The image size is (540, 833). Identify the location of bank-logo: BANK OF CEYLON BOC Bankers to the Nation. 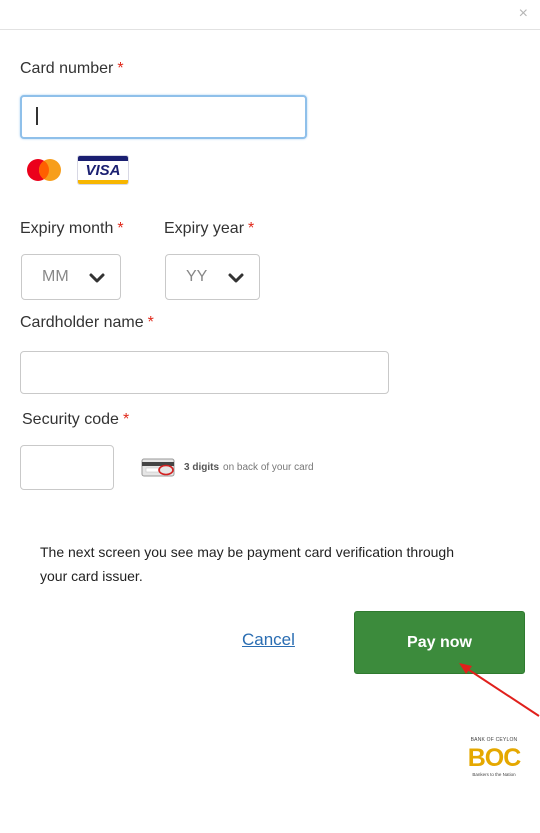
(494, 759).